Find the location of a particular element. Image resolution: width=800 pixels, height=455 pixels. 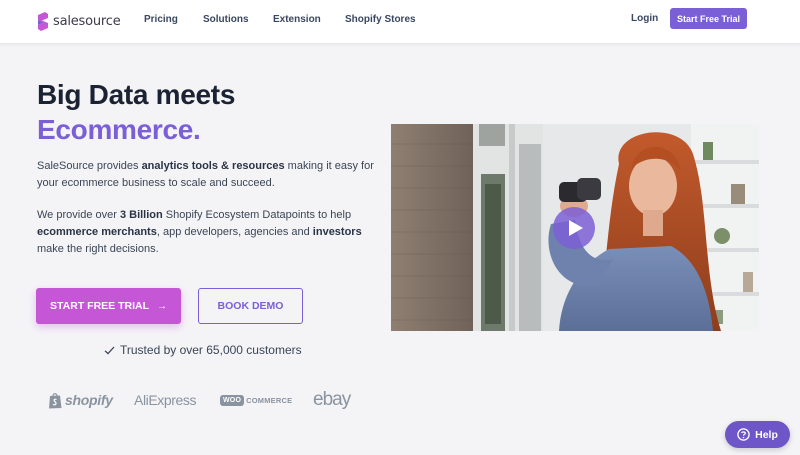

help-button: Help is located at coordinates (757, 434).